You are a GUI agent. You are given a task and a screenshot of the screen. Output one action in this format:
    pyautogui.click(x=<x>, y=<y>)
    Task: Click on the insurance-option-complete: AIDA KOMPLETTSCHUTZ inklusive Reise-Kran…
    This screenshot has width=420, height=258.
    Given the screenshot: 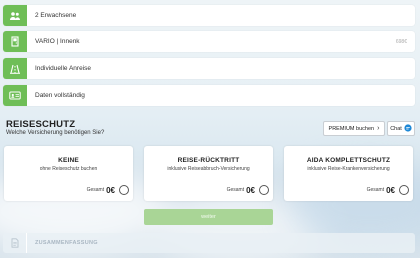 What is the action you would take?
    pyautogui.click(x=348, y=173)
    